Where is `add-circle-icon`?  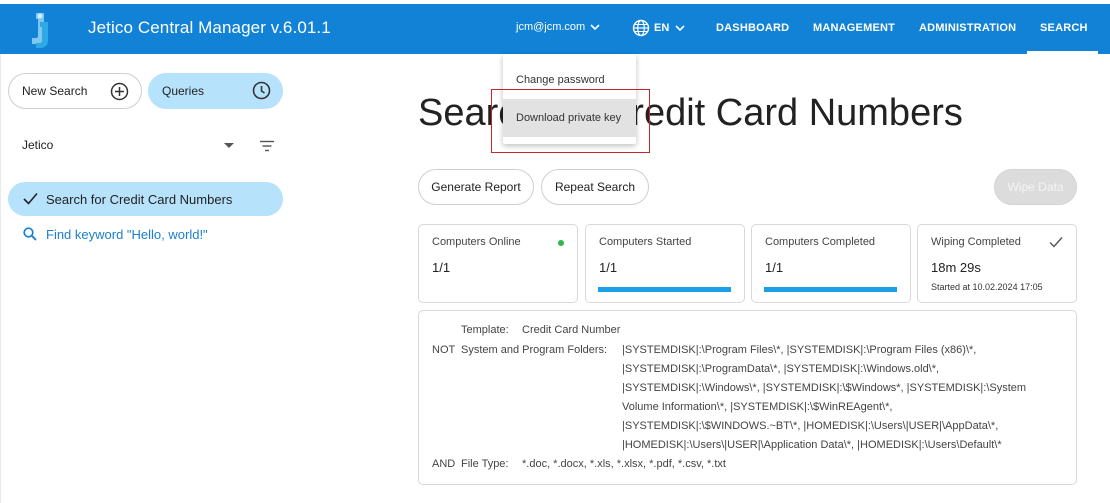
add-circle-icon is located at coordinates (119, 91).